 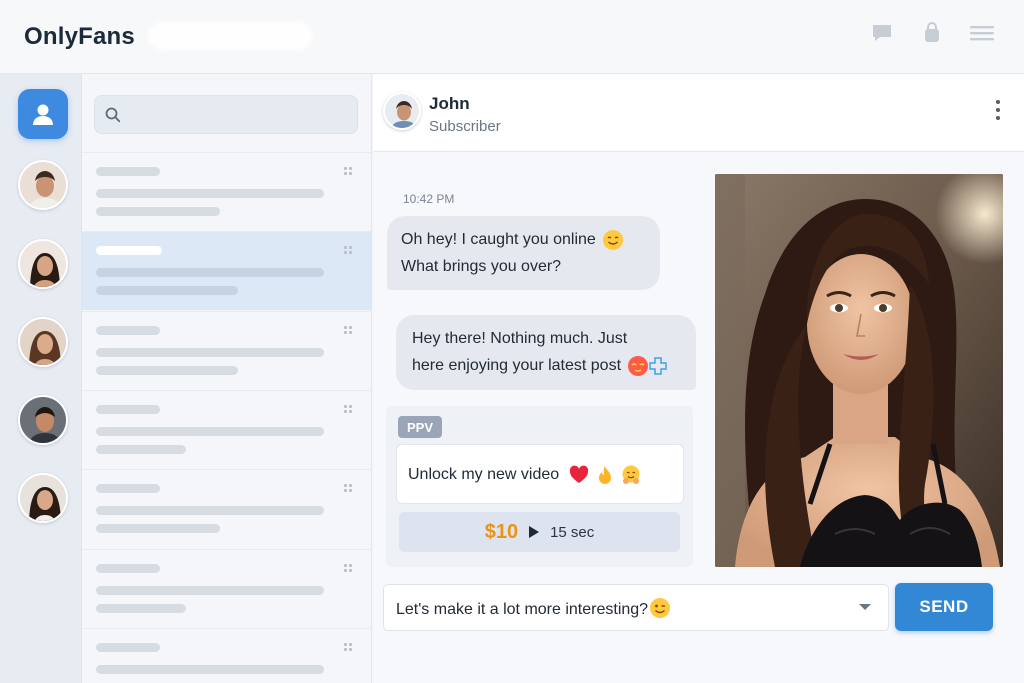 I want to click on fire-icon, so click(x=604, y=474).